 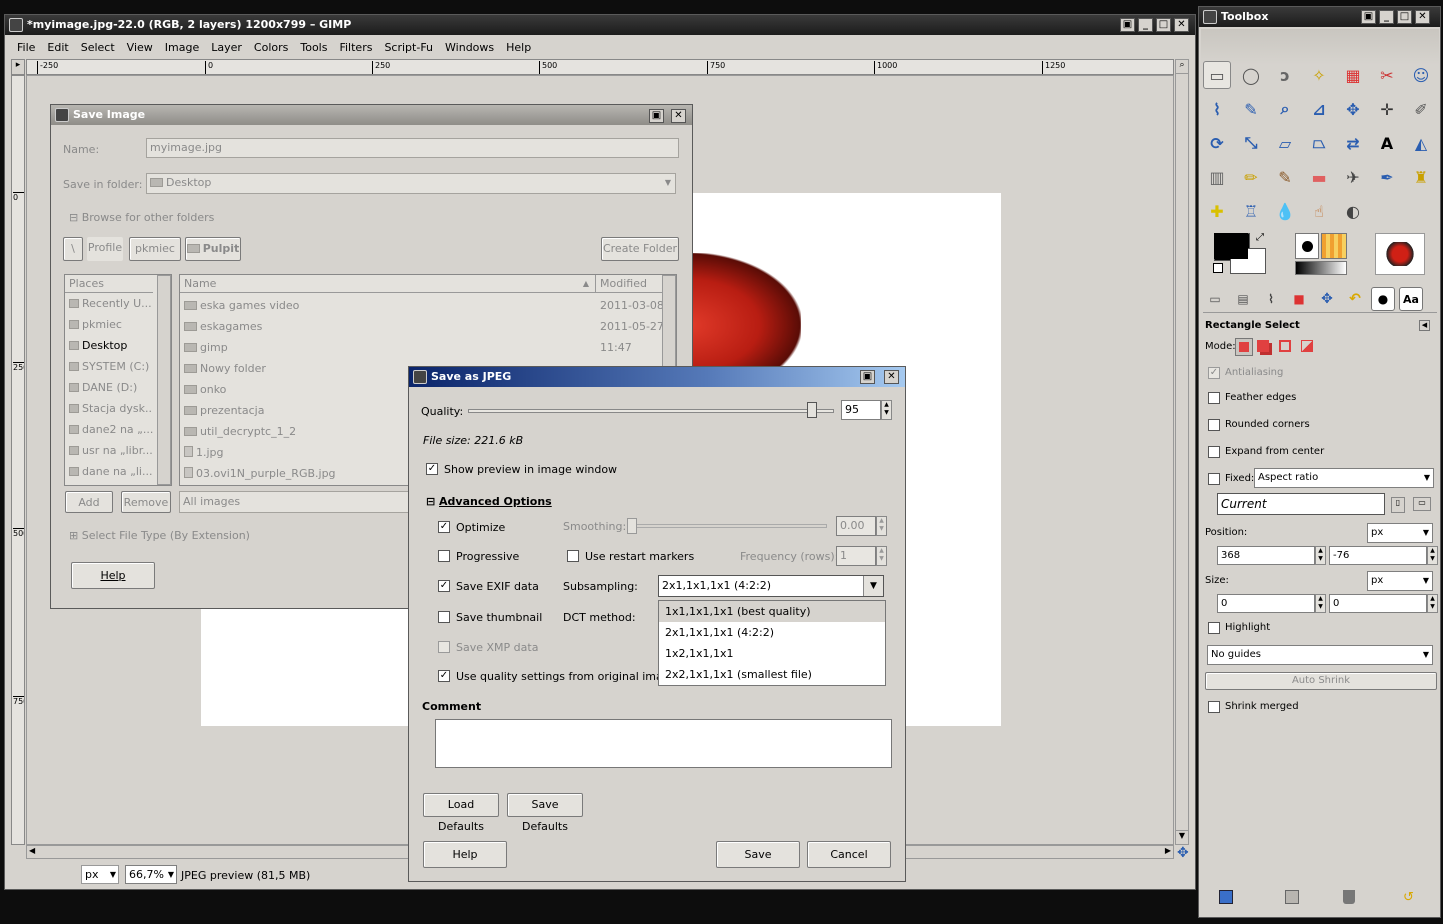 What do you see at coordinates (1218, 268) in the screenshot?
I see `default-colors-icon` at bounding box center [1218, 268].